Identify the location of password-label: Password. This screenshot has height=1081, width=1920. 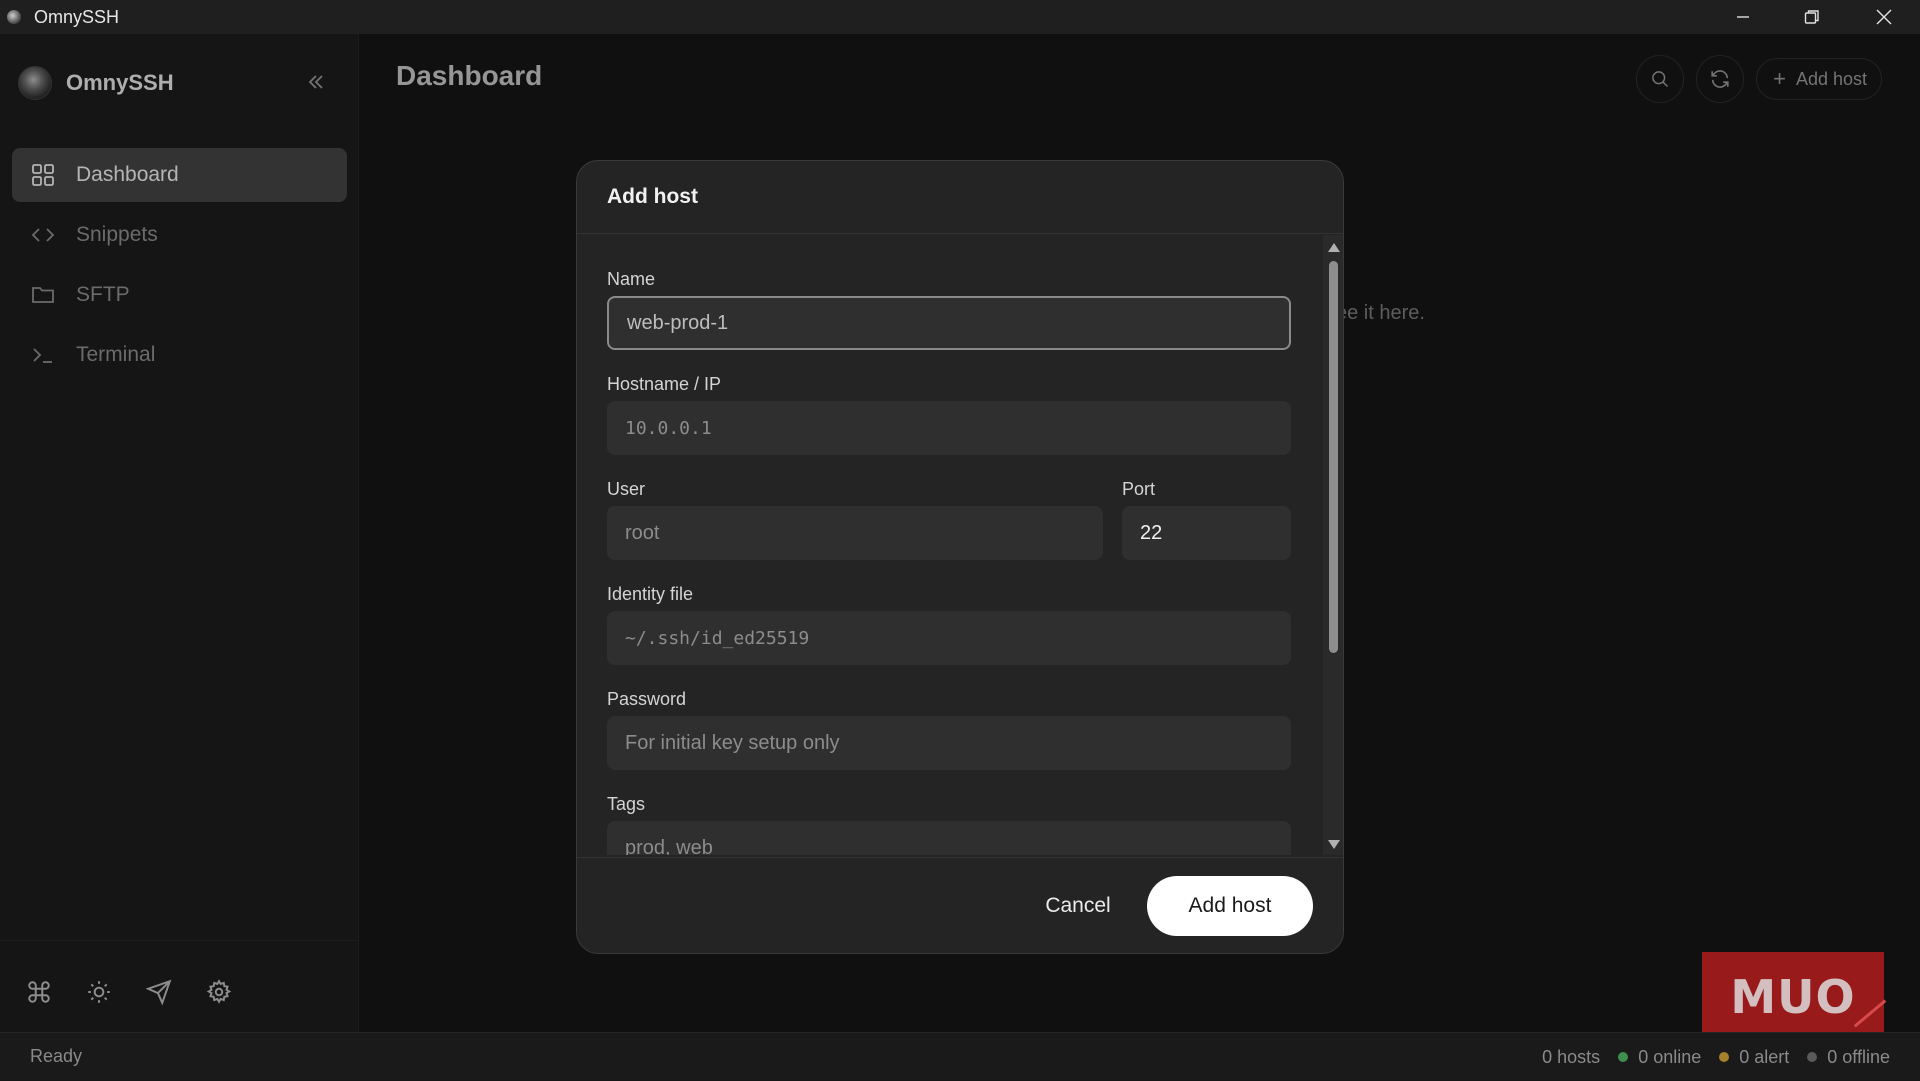
(647, 699).